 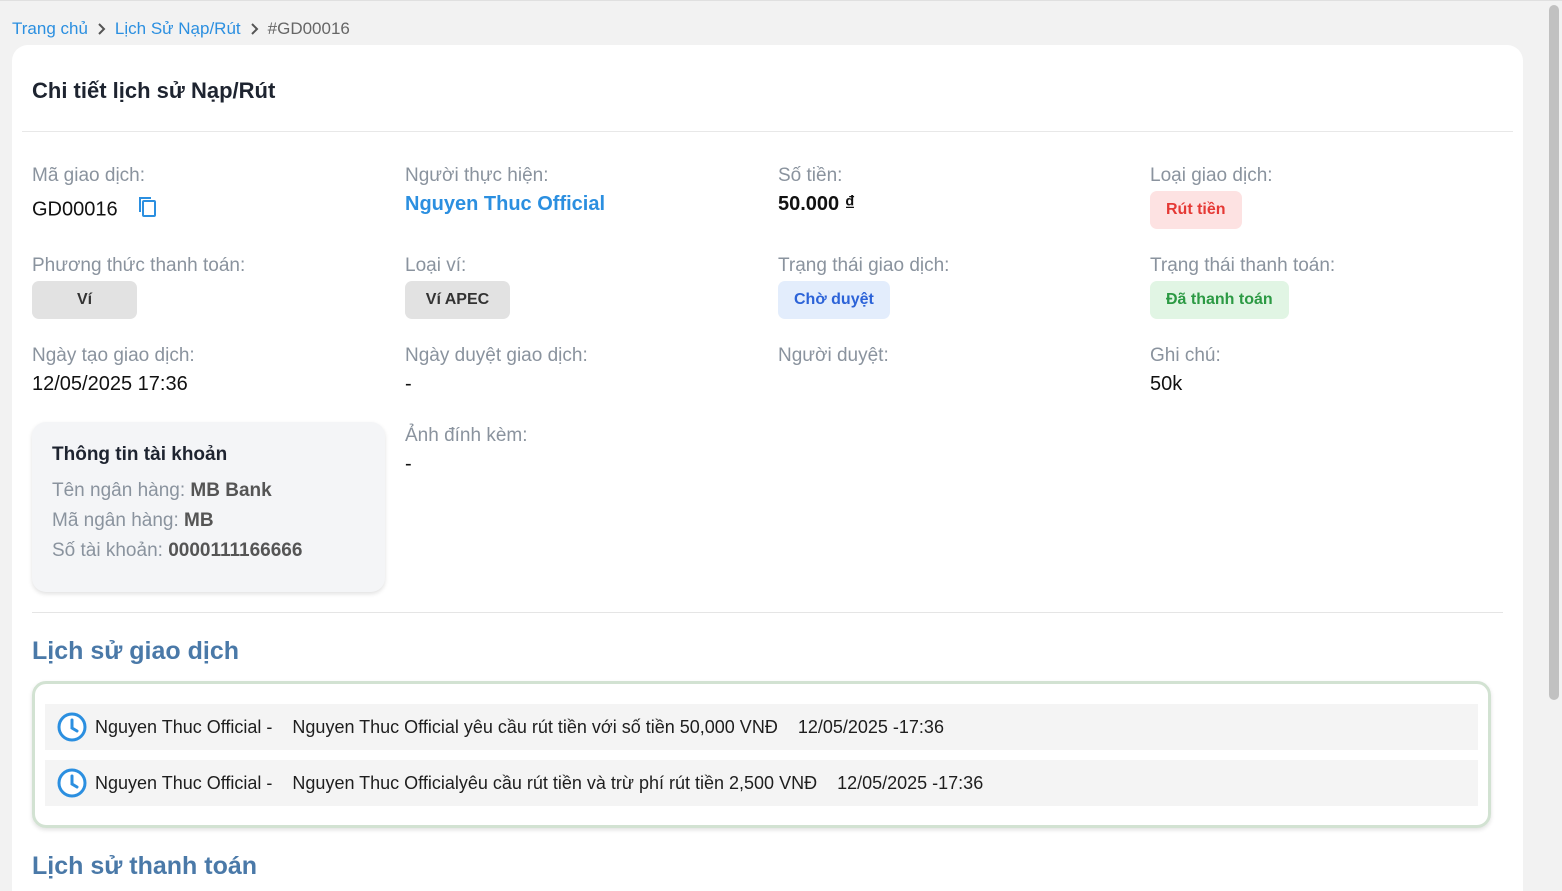 What do you see at coordinates (140, 454) in the screenshot?
I see `account-info-title: Thông tin tài khoản` at bounding box center [140, 454].